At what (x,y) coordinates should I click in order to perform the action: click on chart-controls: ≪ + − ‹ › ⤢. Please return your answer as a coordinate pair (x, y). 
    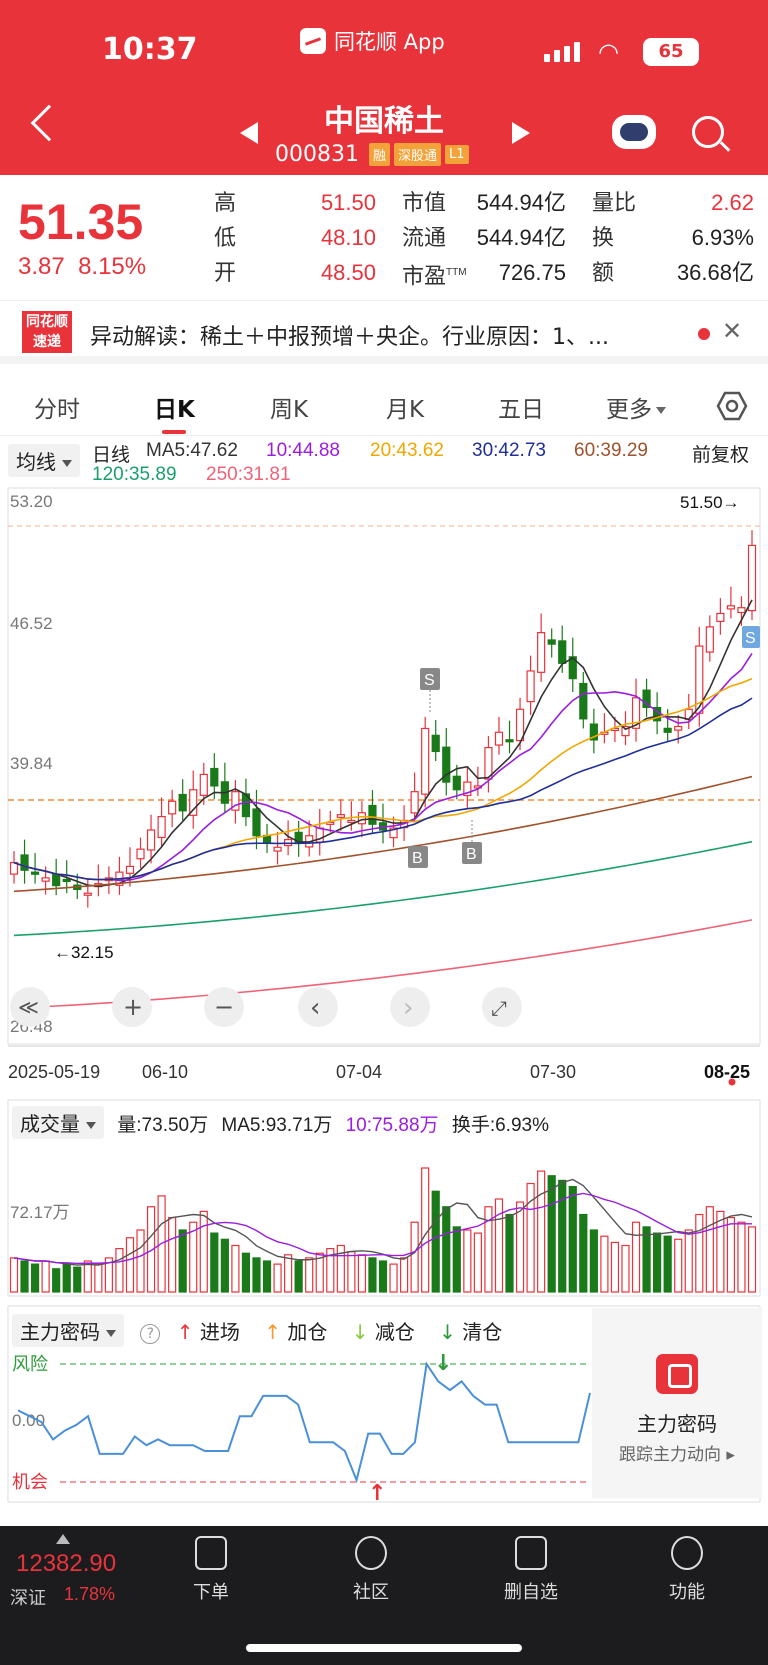
    Looking at the image, I should click on (266, 1007).